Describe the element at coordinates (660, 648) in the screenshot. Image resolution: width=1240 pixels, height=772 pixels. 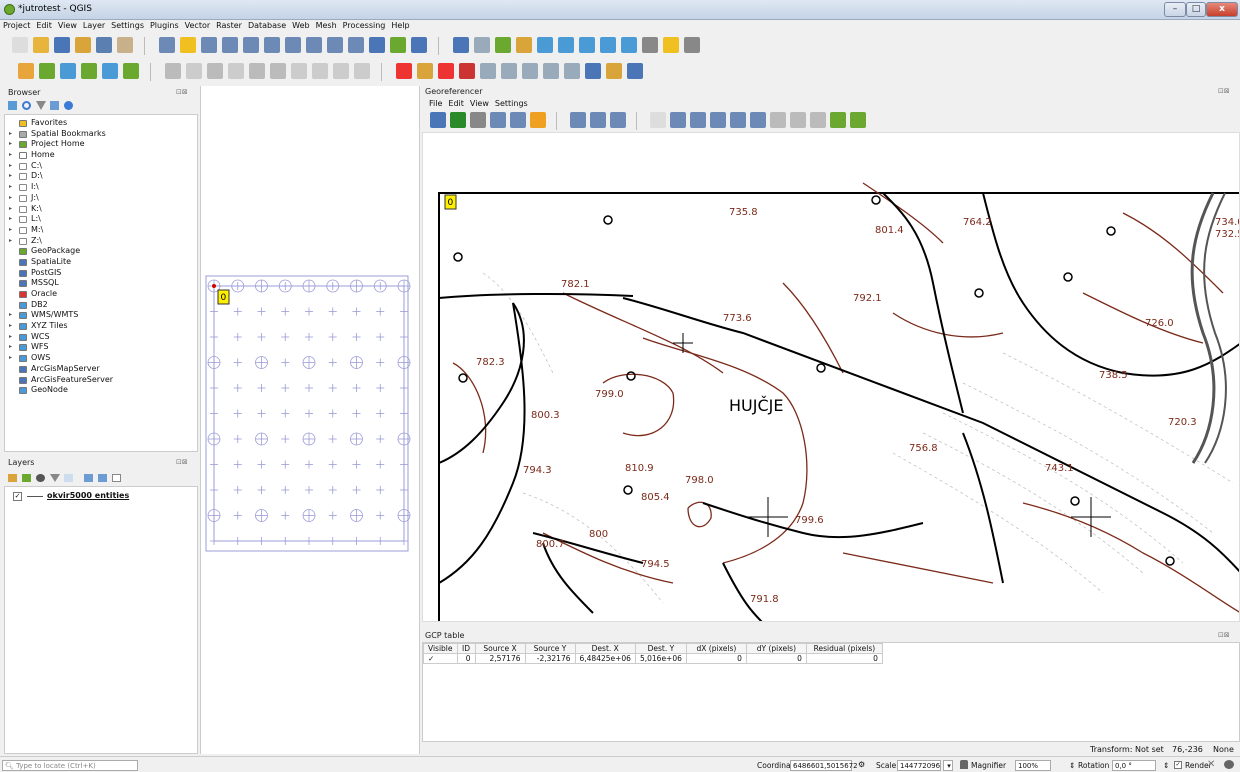
I see `gcp-column-header: Dest. Y` at that location.